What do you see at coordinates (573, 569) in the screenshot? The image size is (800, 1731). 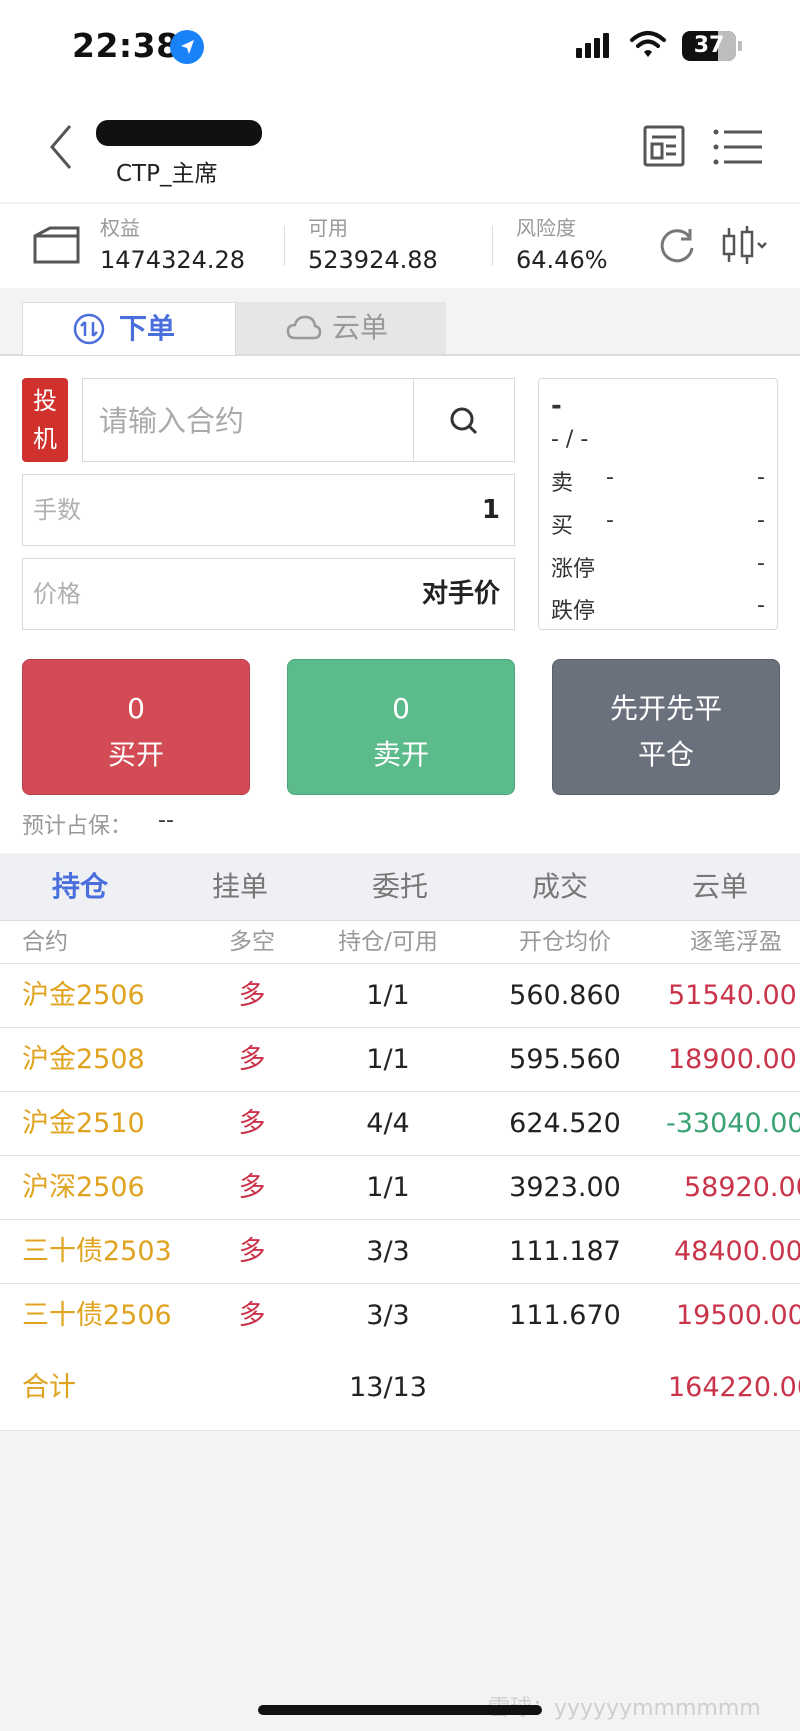 I see `quote-limit-up-label: 涨停` at bounding box center [573, 569].